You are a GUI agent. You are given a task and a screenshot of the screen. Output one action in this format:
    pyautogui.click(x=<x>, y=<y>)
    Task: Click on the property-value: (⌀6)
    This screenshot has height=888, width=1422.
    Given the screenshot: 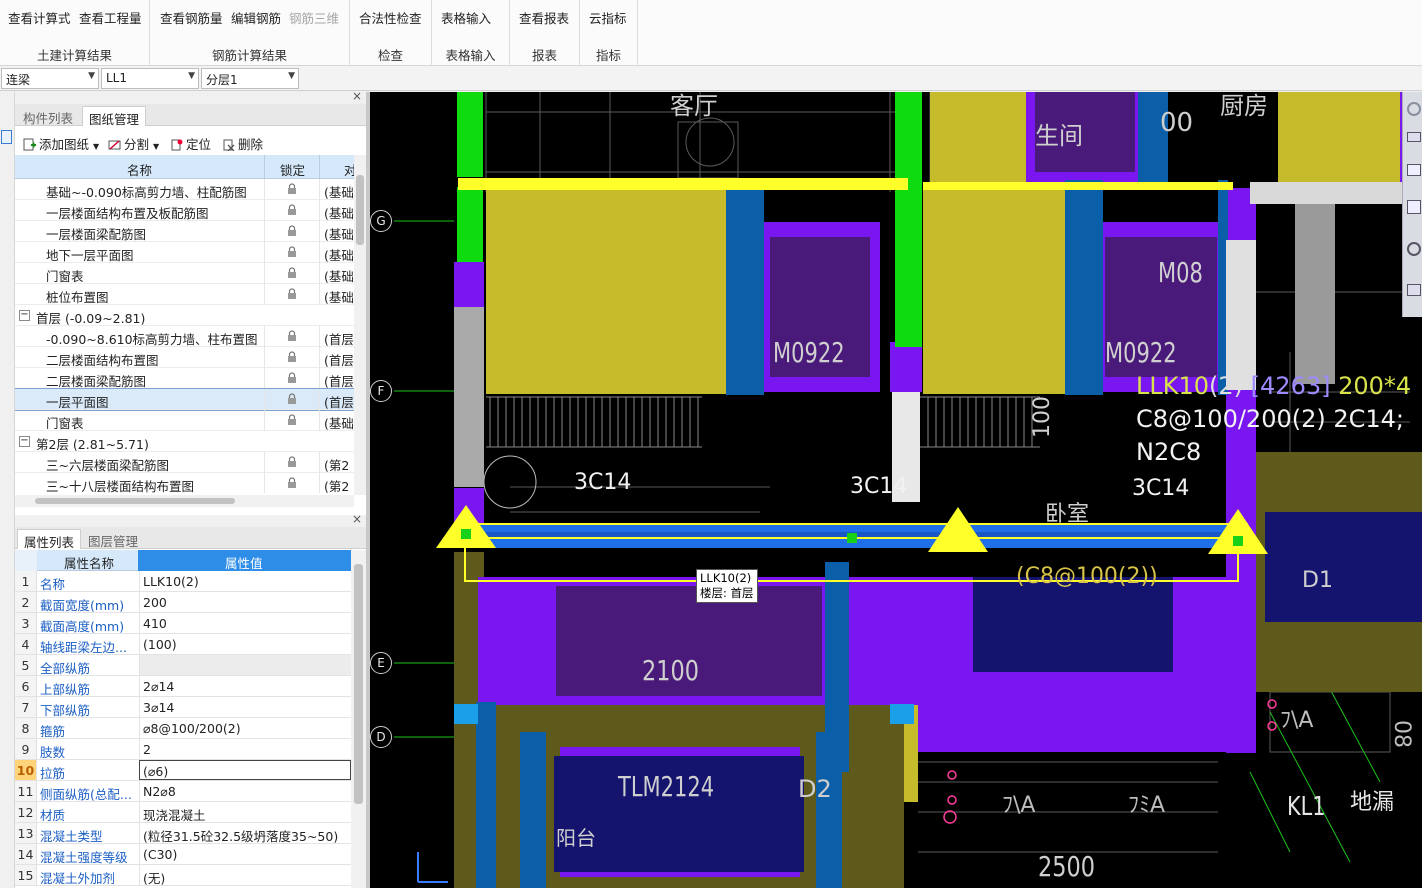 What is the action you would take?
    pyautogui.click(x=245, y=770)
    